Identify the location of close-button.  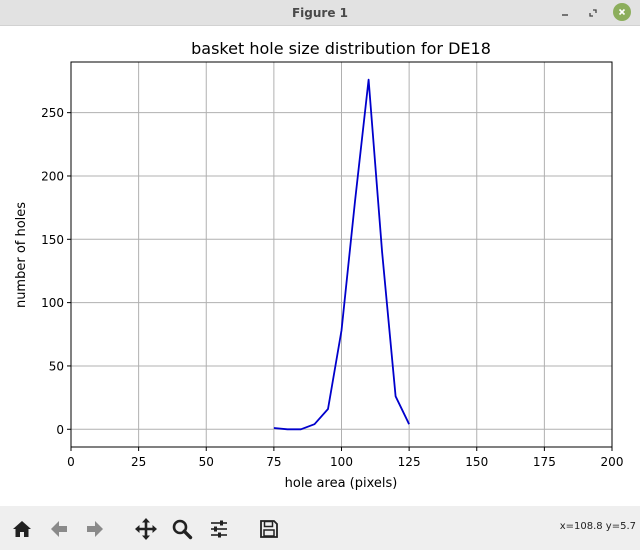
(622, 12).